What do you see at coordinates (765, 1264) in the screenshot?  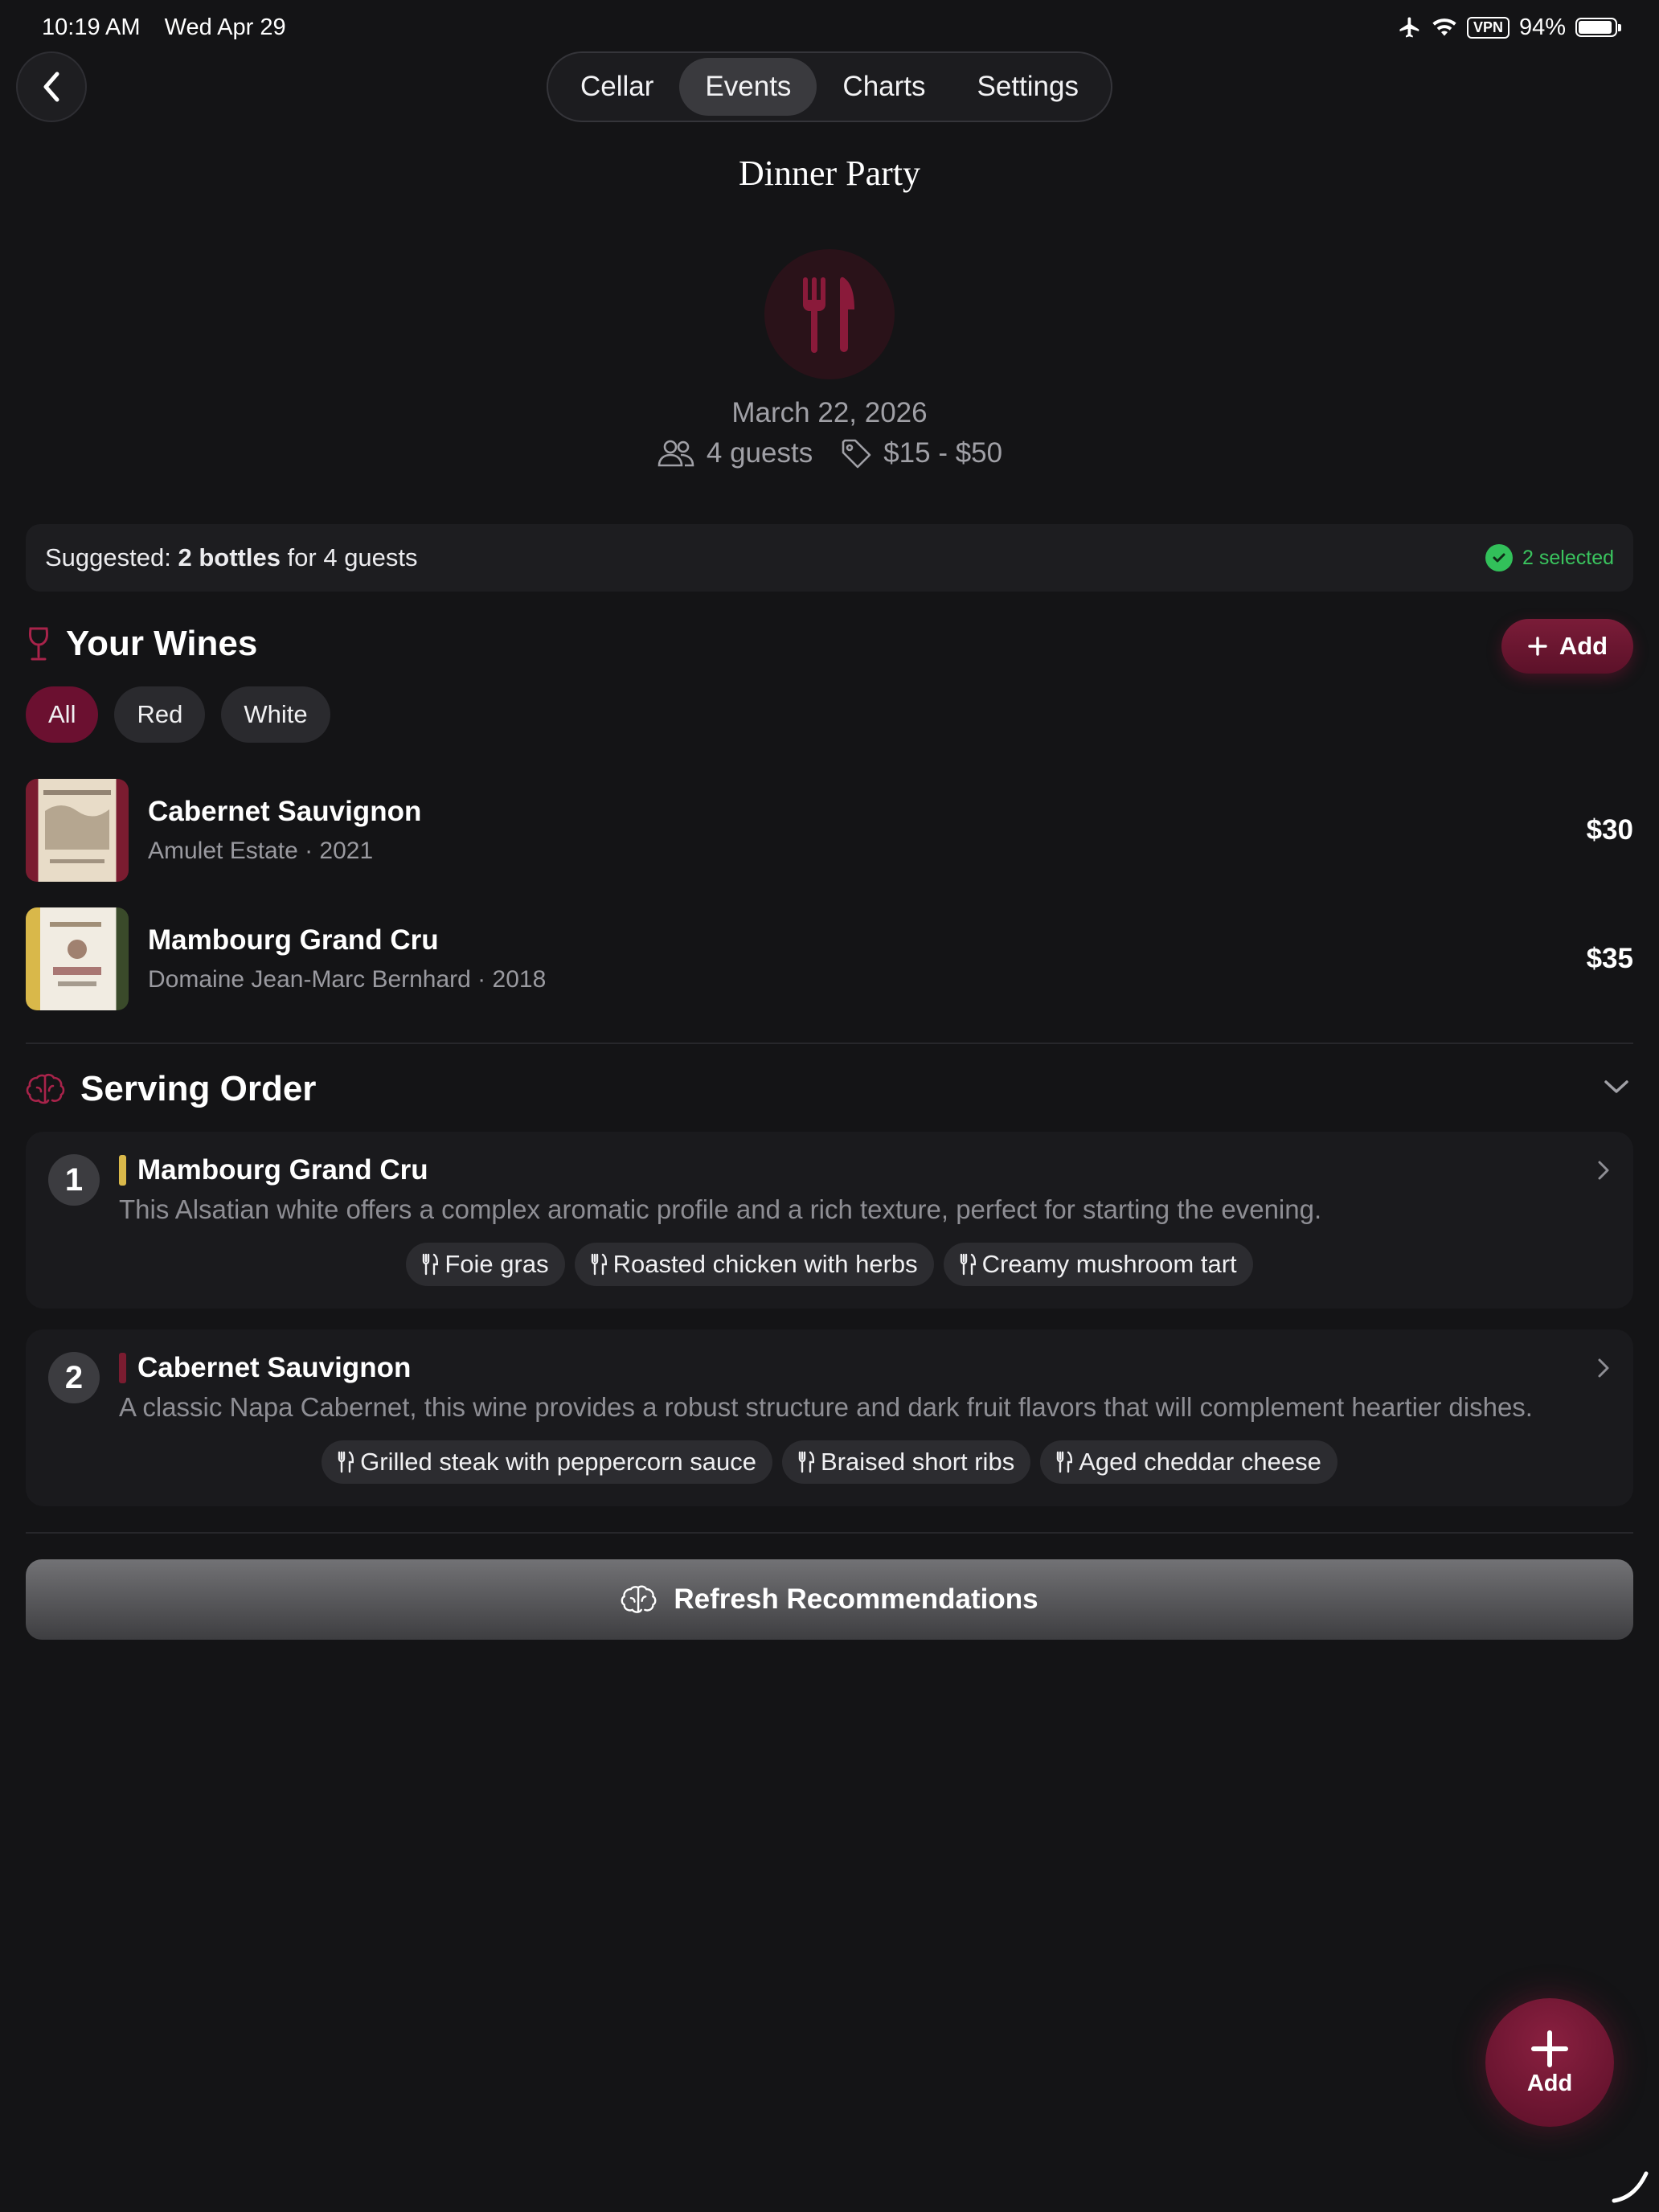 I see `pairing-label: Roasted chicken with herbs` at bounding box center [765, 1264].